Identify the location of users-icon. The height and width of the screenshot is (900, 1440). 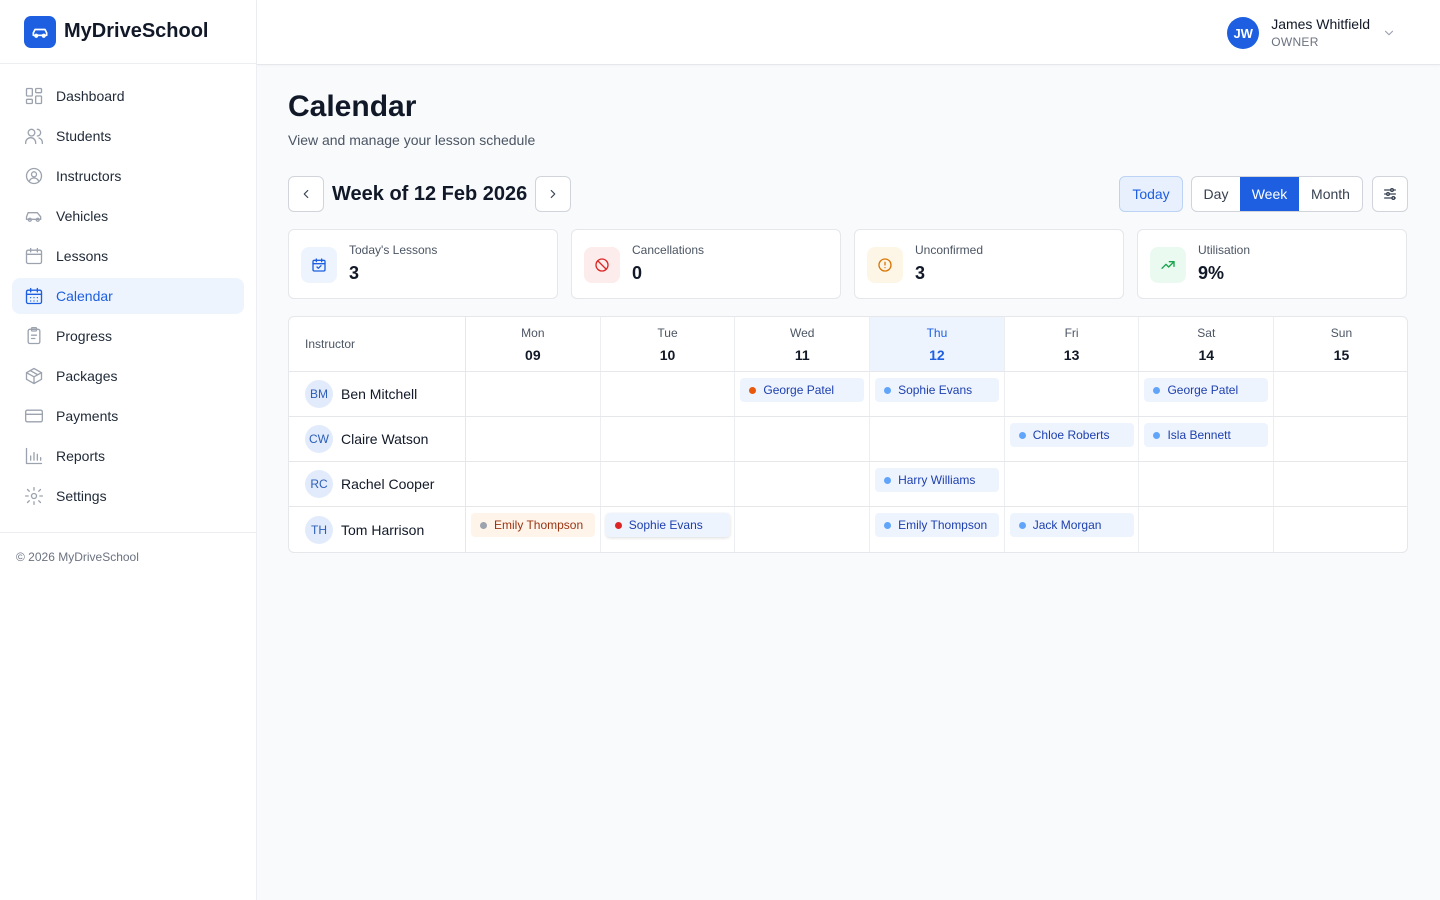
(34, 136).